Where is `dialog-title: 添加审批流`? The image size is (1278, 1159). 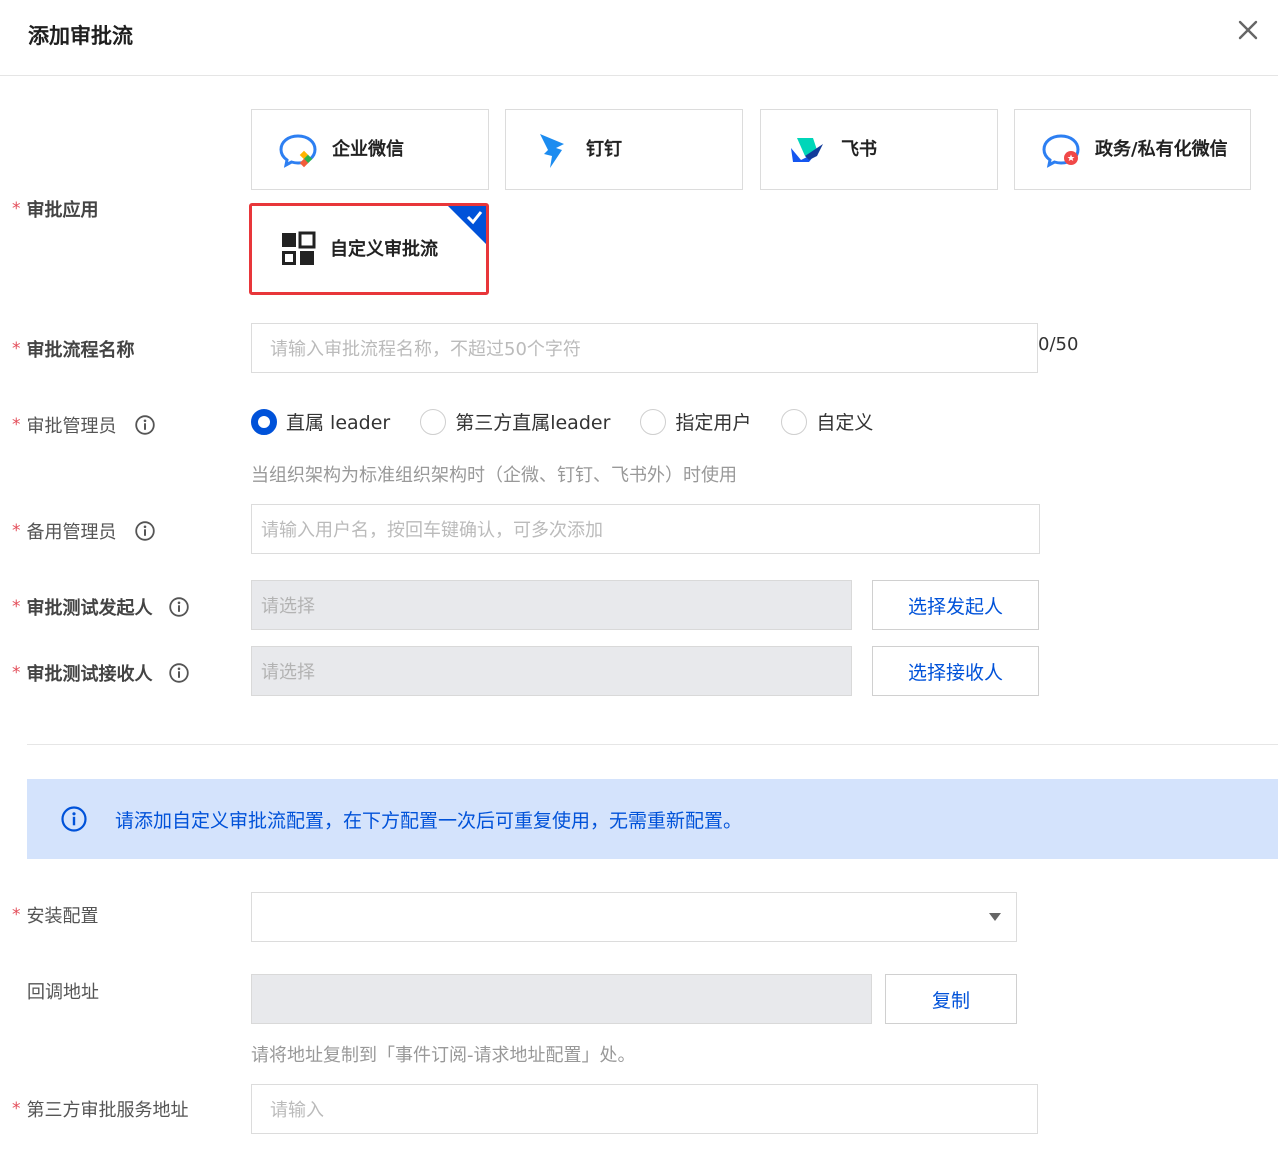
dialog-title: 添加审批流 is located at coordinates (80, 36).